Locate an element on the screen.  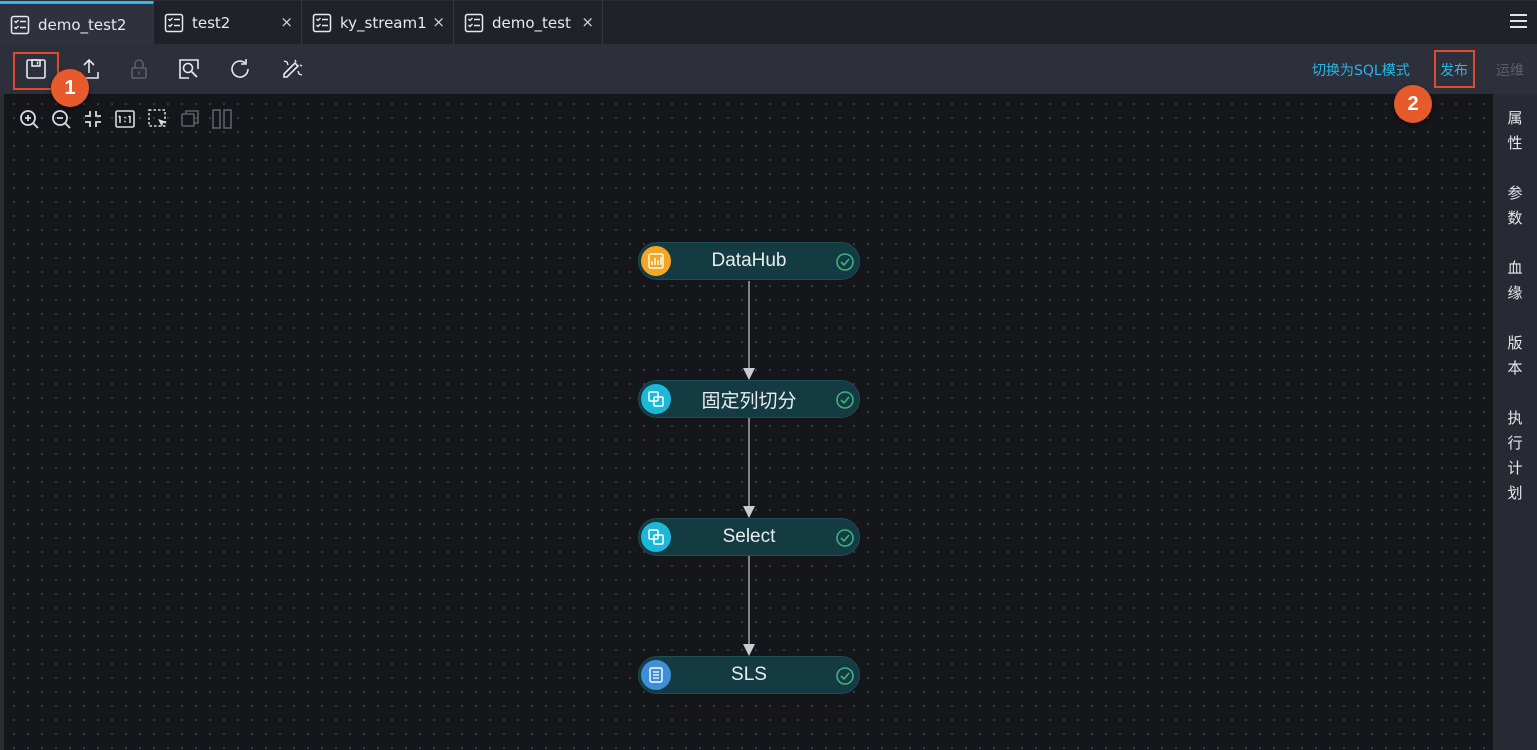
panel-tab-properties: 属 性 is located at coordinates (1515, 131).